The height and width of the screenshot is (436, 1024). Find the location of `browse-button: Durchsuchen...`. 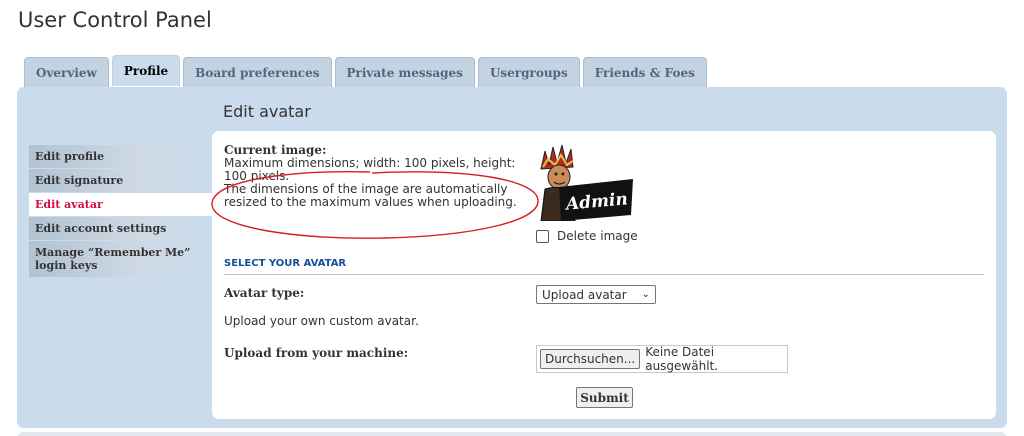

browse-button: Durchsuchen... is located at coordinates (590, 359).